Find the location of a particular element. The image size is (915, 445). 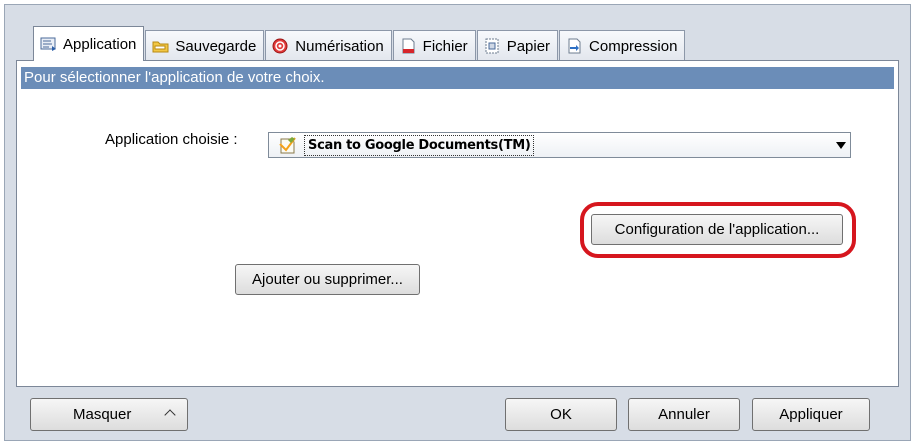

hide-button: Masquer is located at coordinates (109, 414).